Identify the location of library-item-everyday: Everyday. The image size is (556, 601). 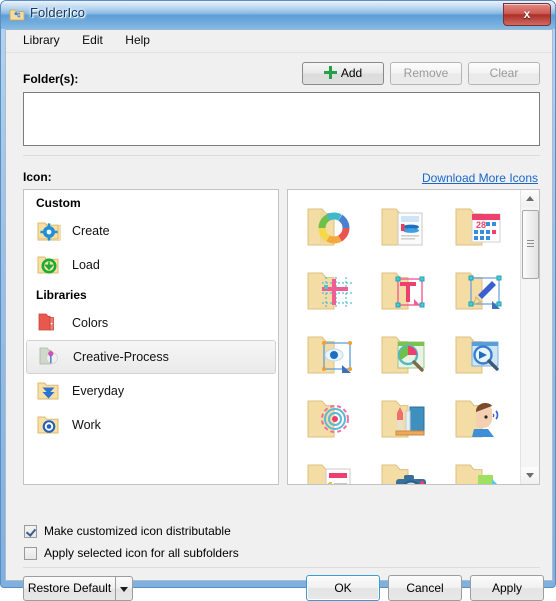
(151, 391).